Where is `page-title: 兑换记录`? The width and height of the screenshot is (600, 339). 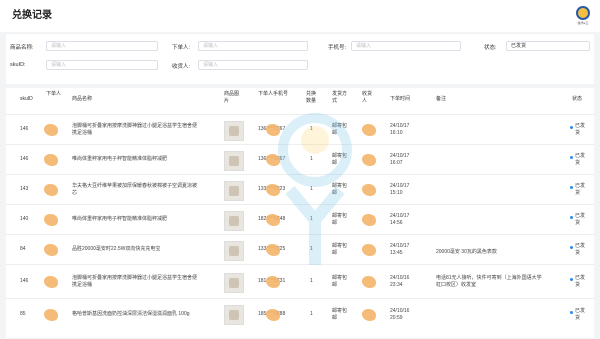 page-title: 兑换记录 is located at coordinates (32, 15).